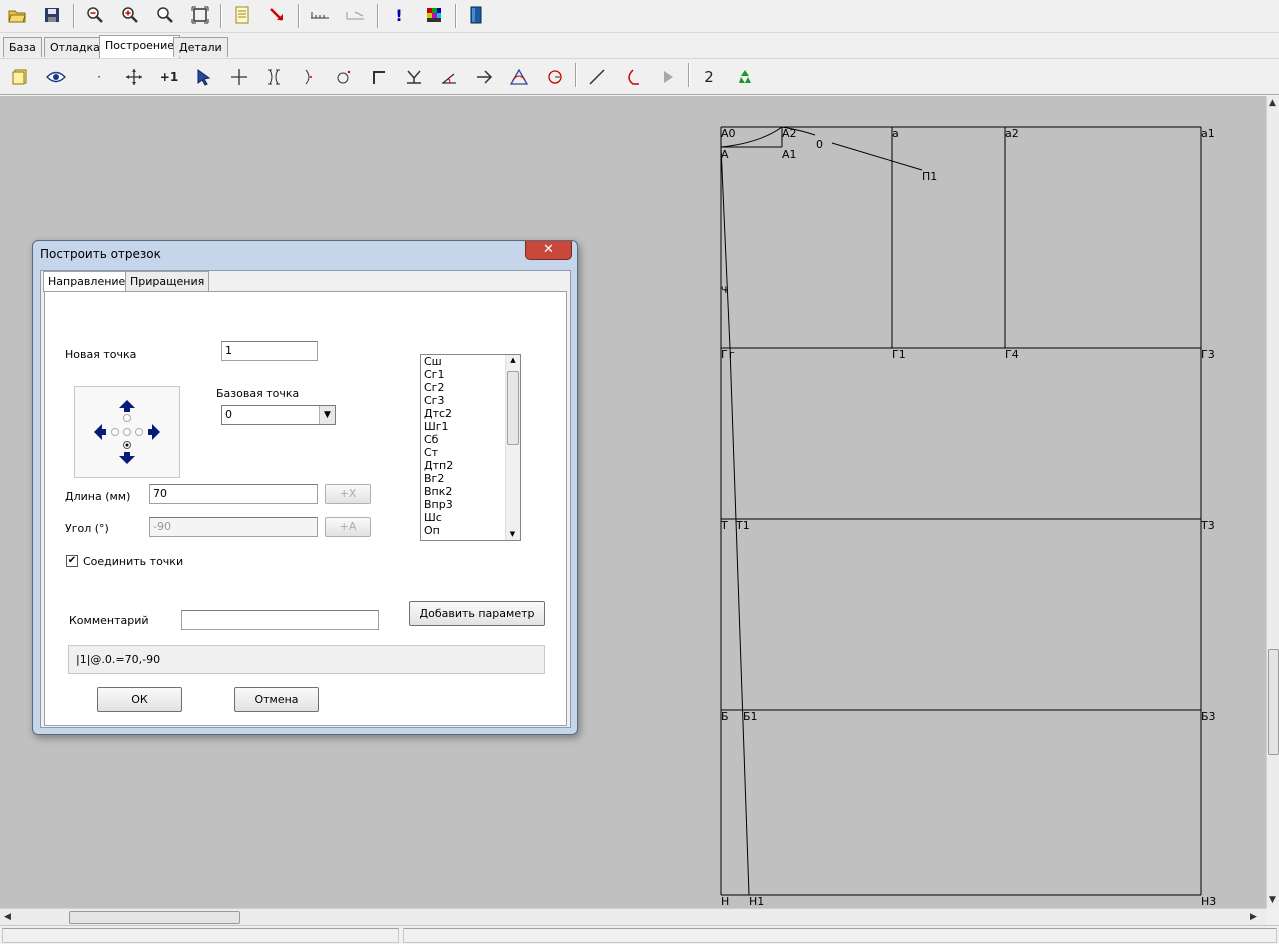  Describe the element at coordinates (379, 77) in the screenshot. I see `corner-icon` at that location.